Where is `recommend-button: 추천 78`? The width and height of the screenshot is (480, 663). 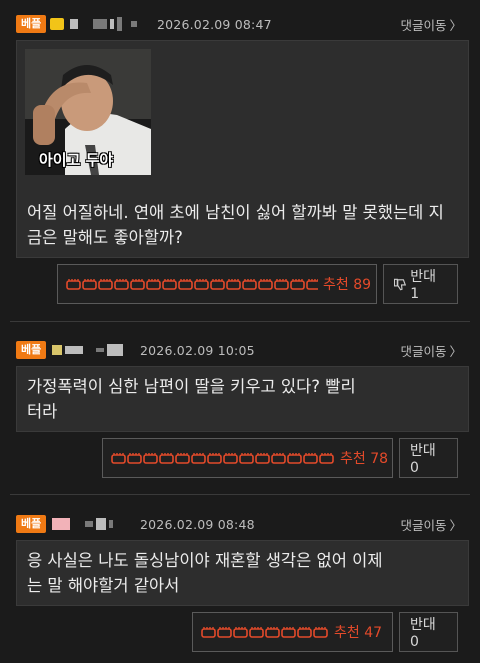 recommend-button: 추천 78 is located at coordinates (247, 458).